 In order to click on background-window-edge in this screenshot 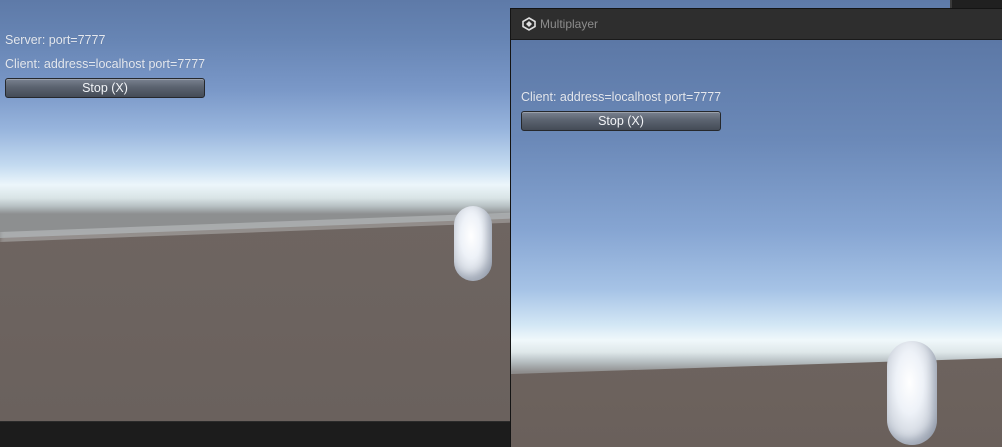, I will do `click(976, 4)`.